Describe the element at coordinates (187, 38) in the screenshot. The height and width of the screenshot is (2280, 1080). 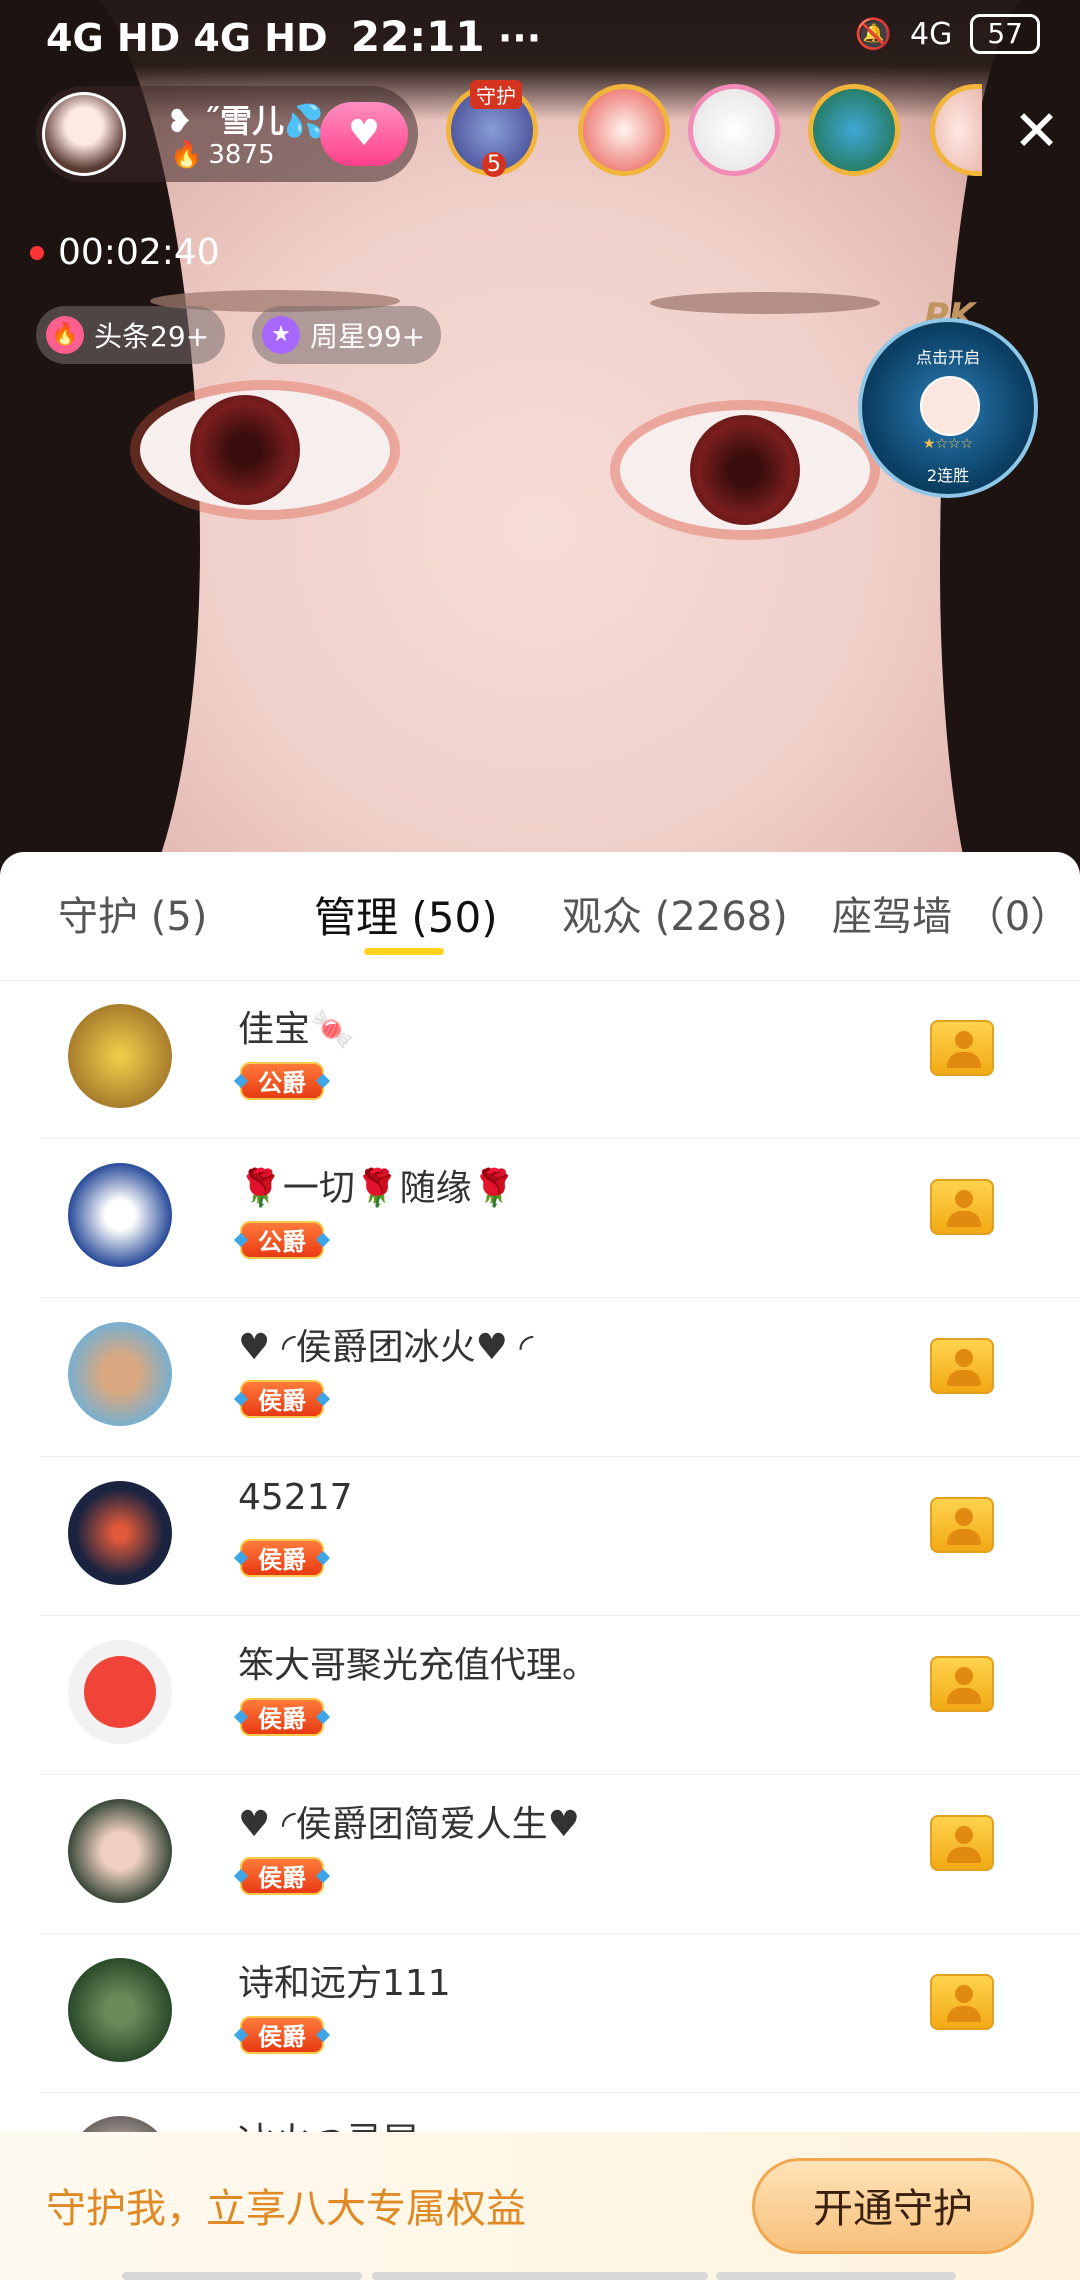
I see `network-indicator: 4G HD 4G HD` at that location.